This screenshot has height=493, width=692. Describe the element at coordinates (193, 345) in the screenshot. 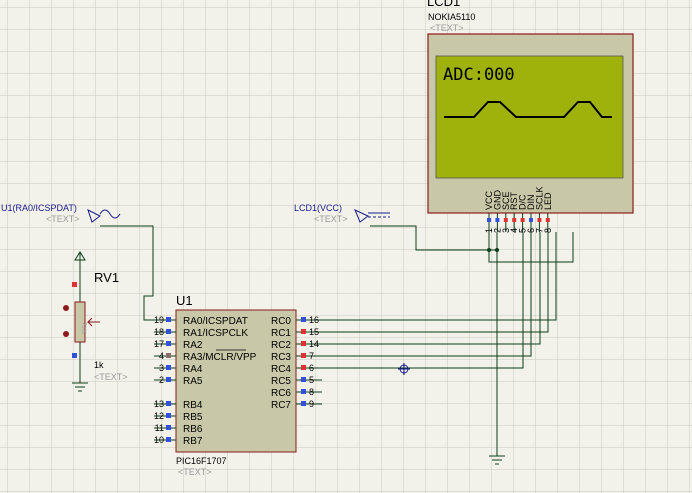

I see `mcu-left-pin-name: RA2` at that location.